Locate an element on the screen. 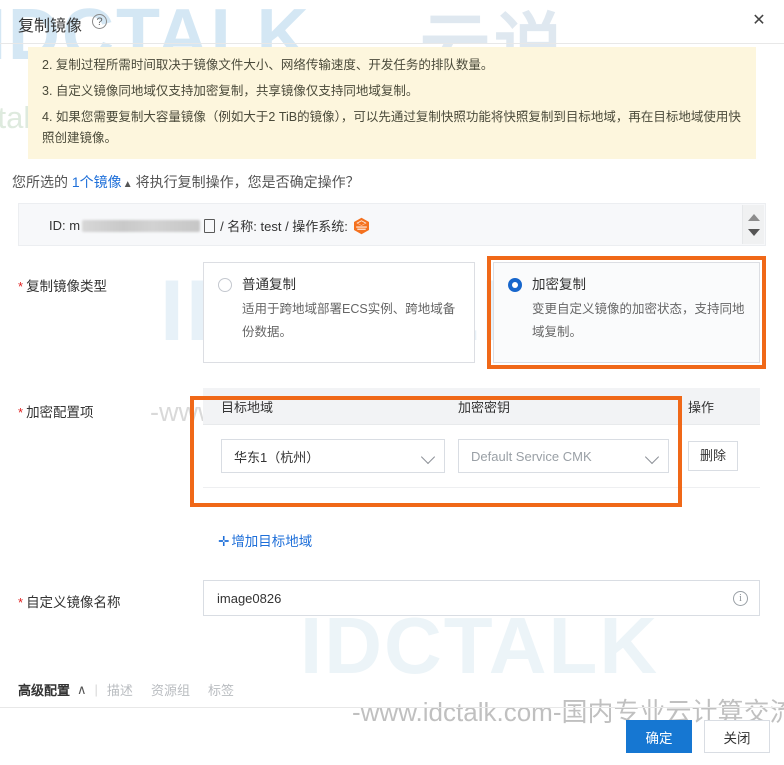  target-region-select: 华东1（杭州） is located at coordinates (333, 456).